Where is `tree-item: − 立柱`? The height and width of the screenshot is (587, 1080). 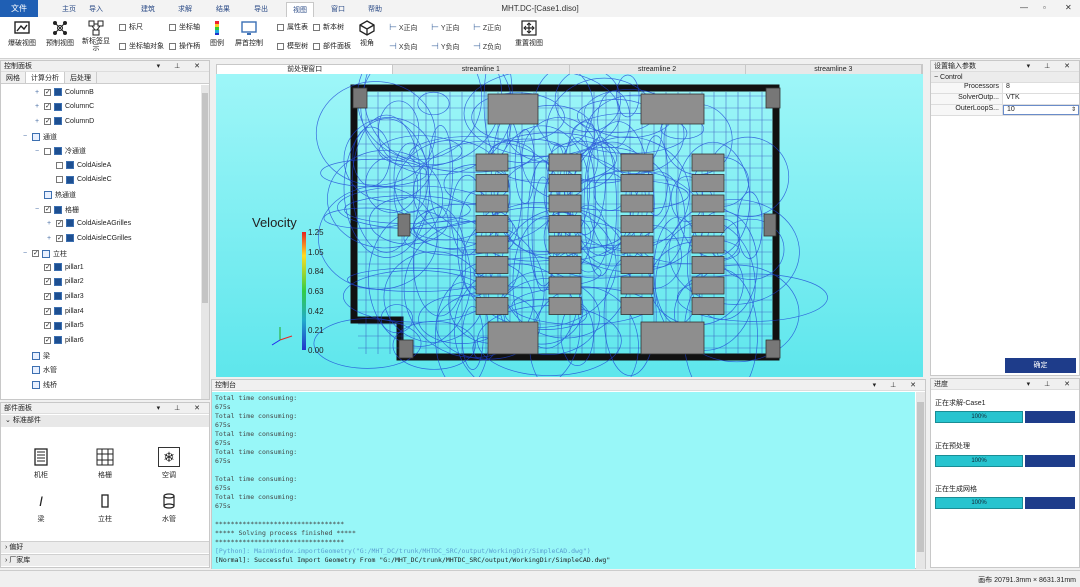
tree-item: − 立柱 is located at coordinates (44, 254).